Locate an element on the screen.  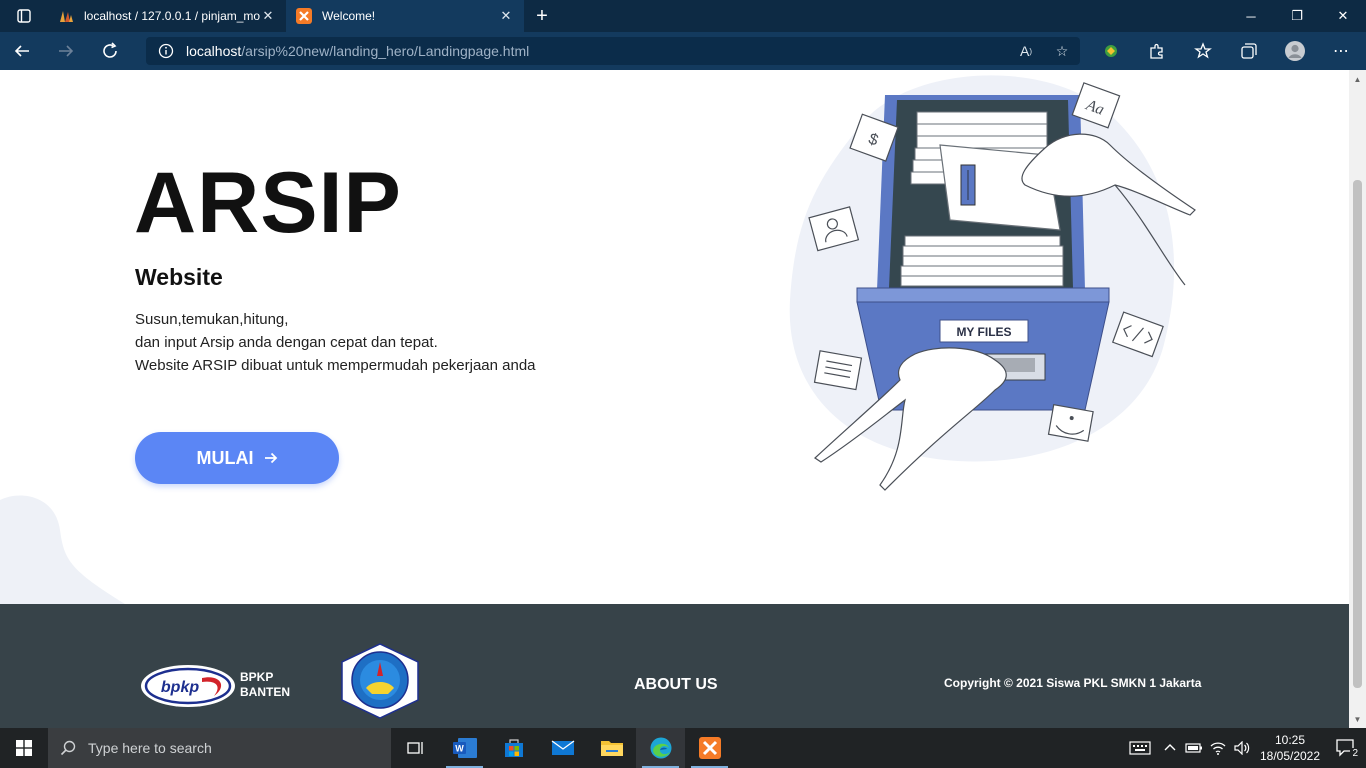
bpkp-name: BPKP BANTEN is located at coordinates (265, 685).